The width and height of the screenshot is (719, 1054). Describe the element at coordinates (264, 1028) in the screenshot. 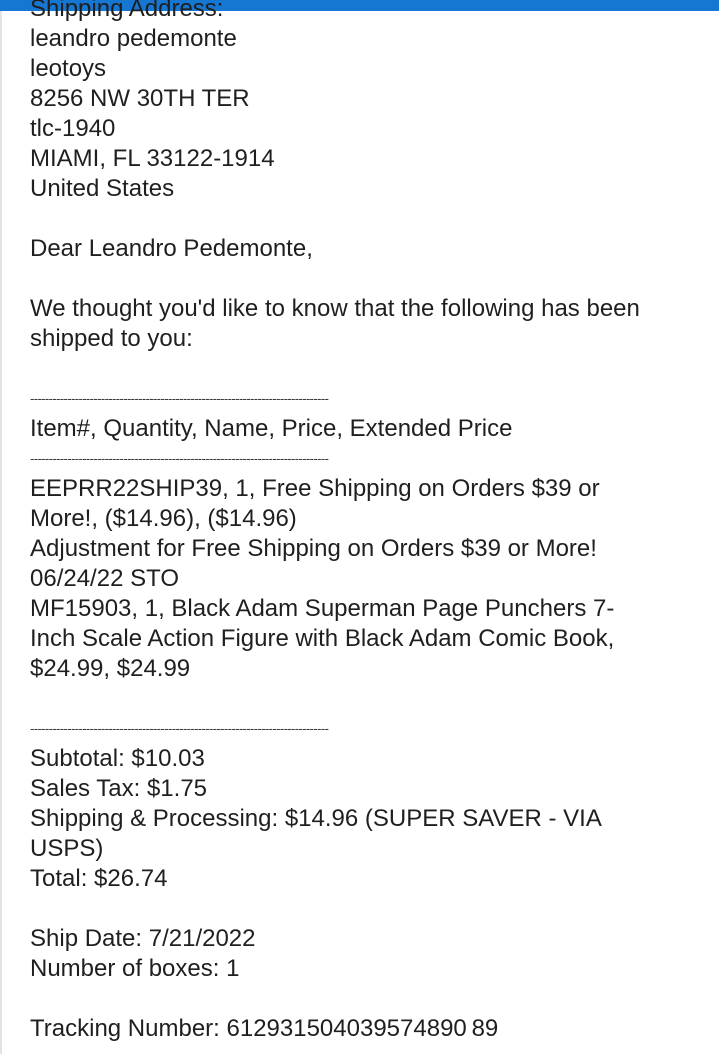

I see `tracking-number: Tracking Number: 612931504039574890 89` at that location.